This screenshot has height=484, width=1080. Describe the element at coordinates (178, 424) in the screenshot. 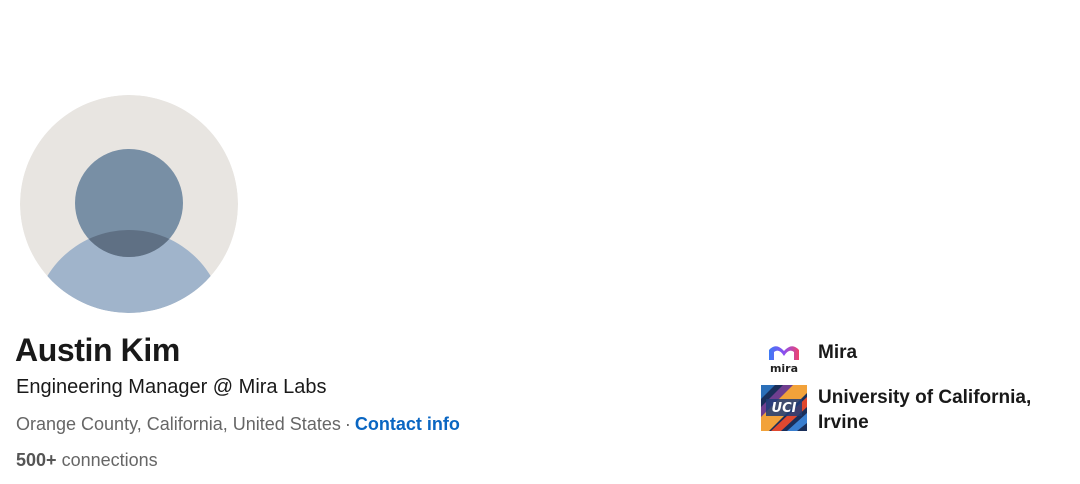

I see `profile-location: Orange County, California, United States` at that location.